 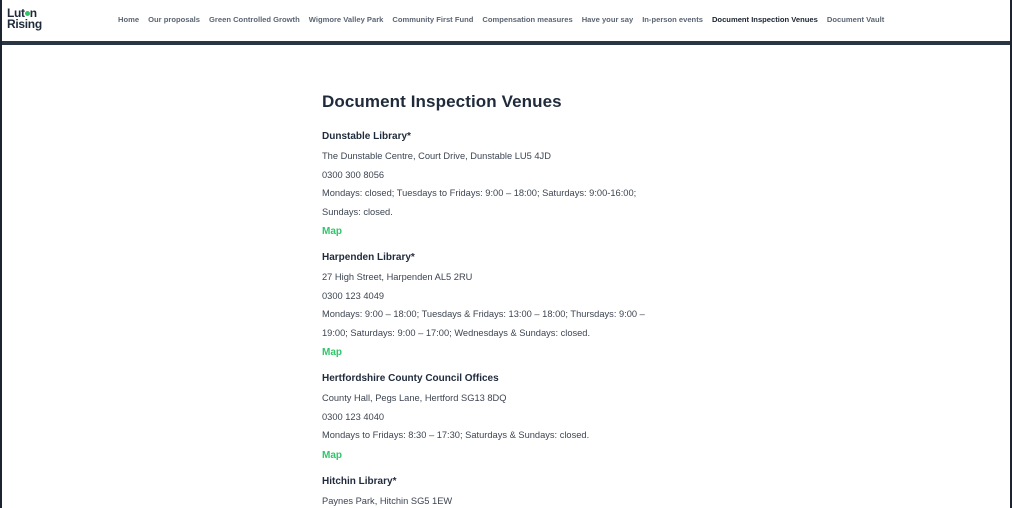 What do you see at coordinates (608, 19) in the screenshot?
I see `nav-item-have-your-say: Have your say` at bounding box center [608, 19].